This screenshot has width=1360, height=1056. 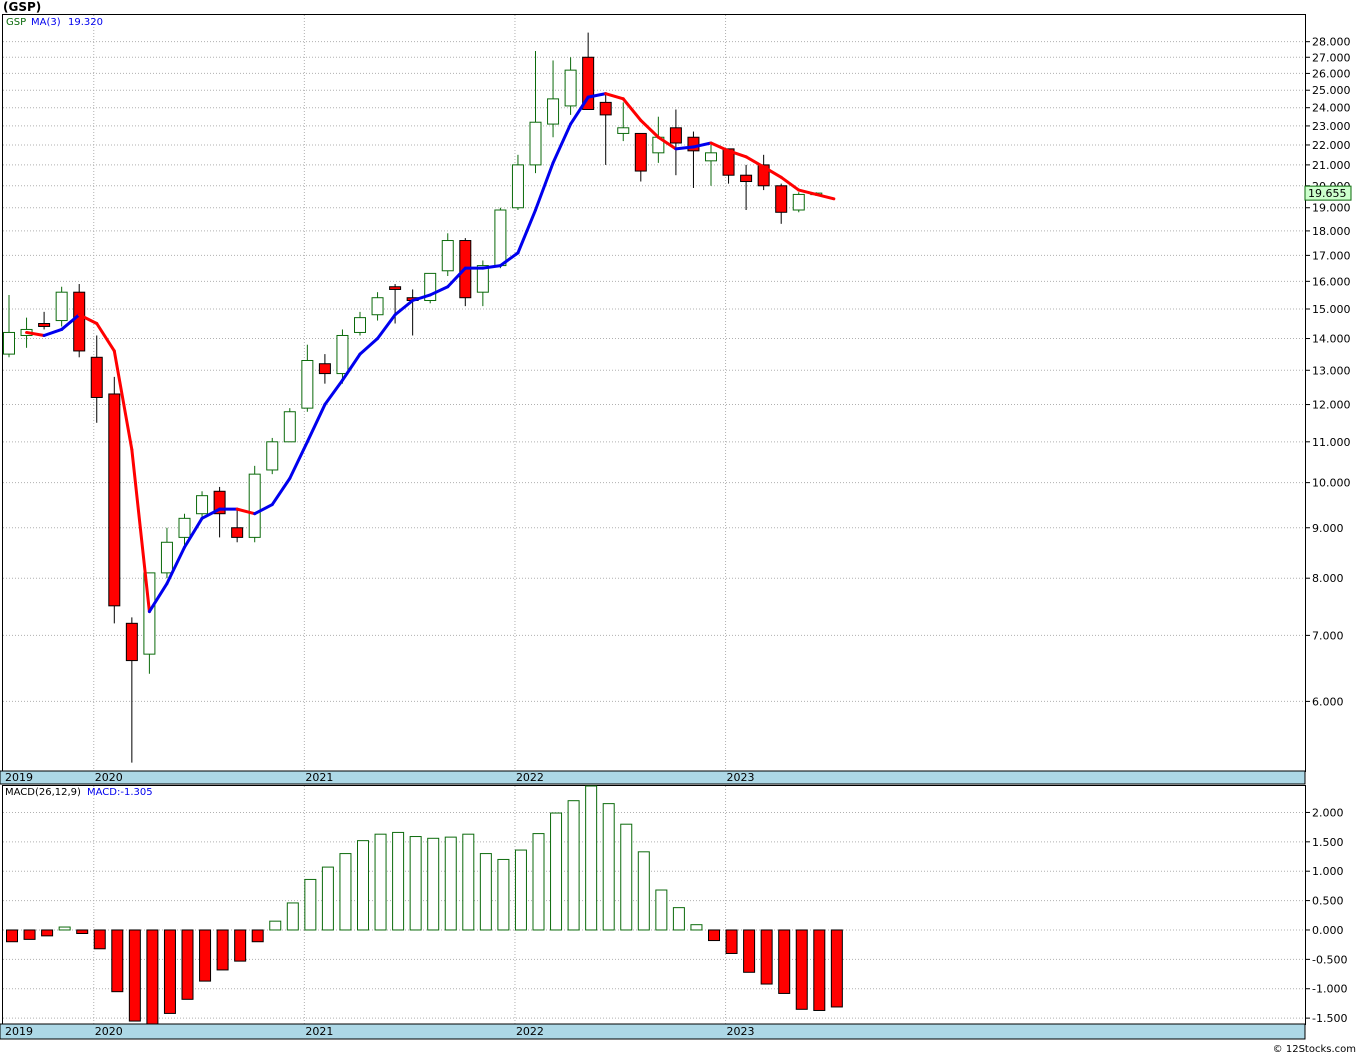 I want to click on macd-legend: MACD(26,12,9) MACD:-1.305, so click(x=79, y=792).